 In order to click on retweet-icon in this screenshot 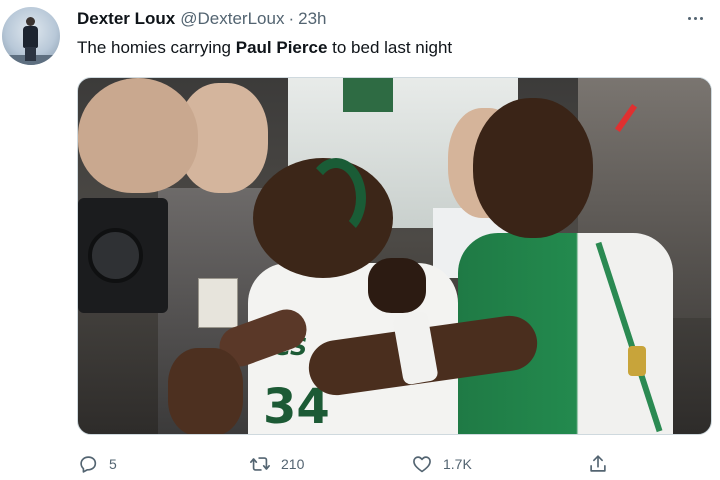, I will do `click(260, 464)`.